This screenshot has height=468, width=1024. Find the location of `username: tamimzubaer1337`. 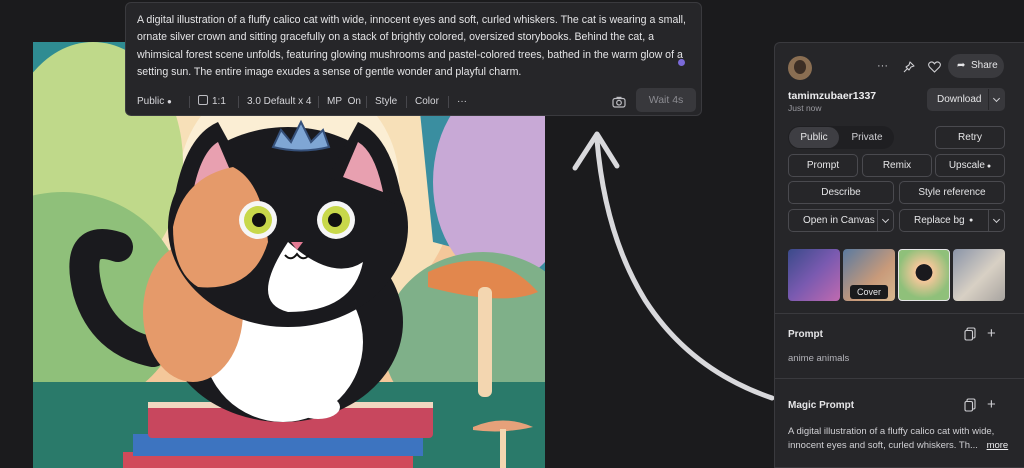

username: tamimzubaer1337 is located at coordinates (832, 96).